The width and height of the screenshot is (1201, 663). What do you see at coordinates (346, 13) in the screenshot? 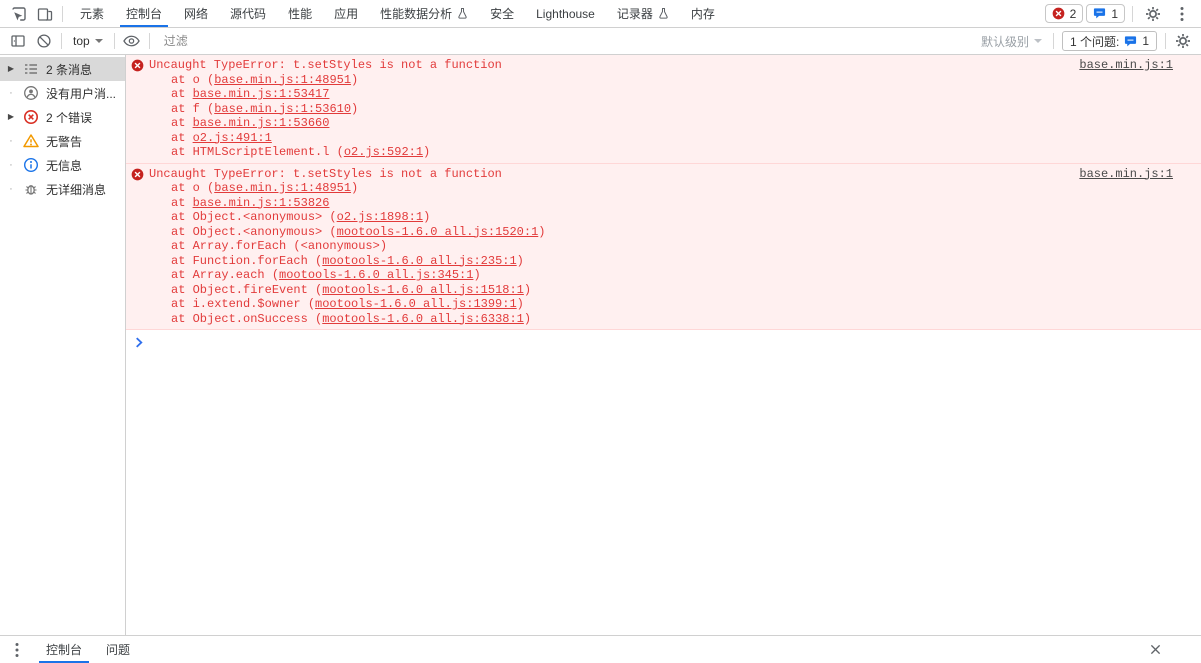
I see `tab-application: 应用` at bounding box center [346, 13].